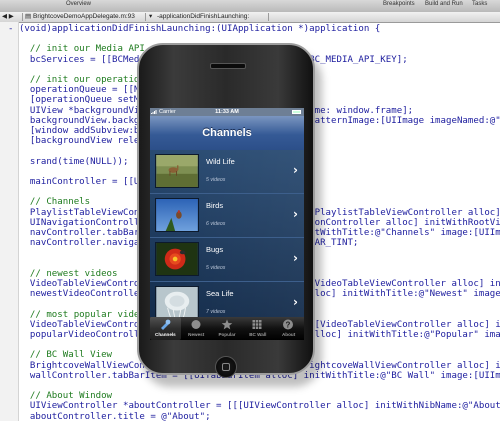 This screenshot has width=500, height=421. Describe the element at coordinates (177, 303) in the screenshot. I see `sea-life-thumbnail` at that location.